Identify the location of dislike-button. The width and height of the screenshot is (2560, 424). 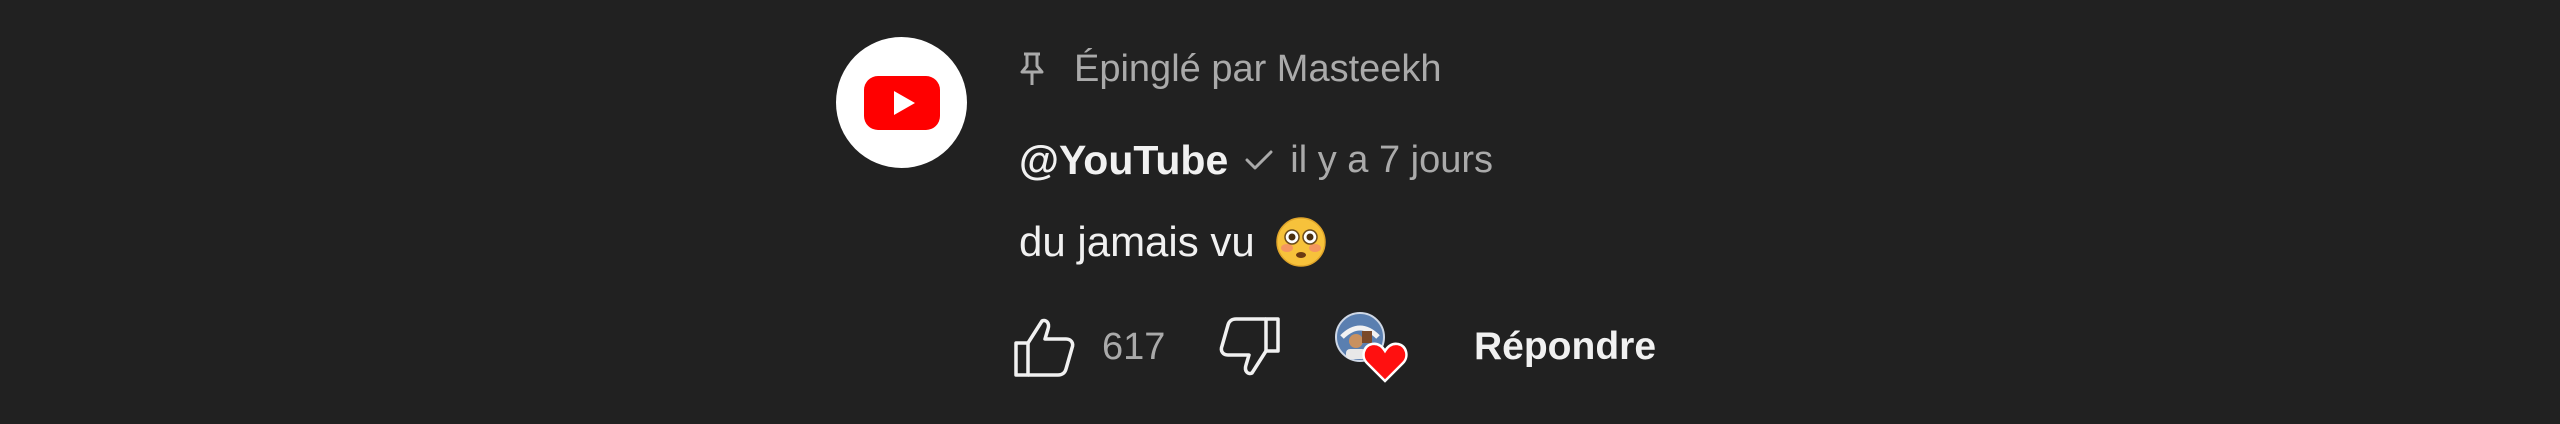
(1252, 347).